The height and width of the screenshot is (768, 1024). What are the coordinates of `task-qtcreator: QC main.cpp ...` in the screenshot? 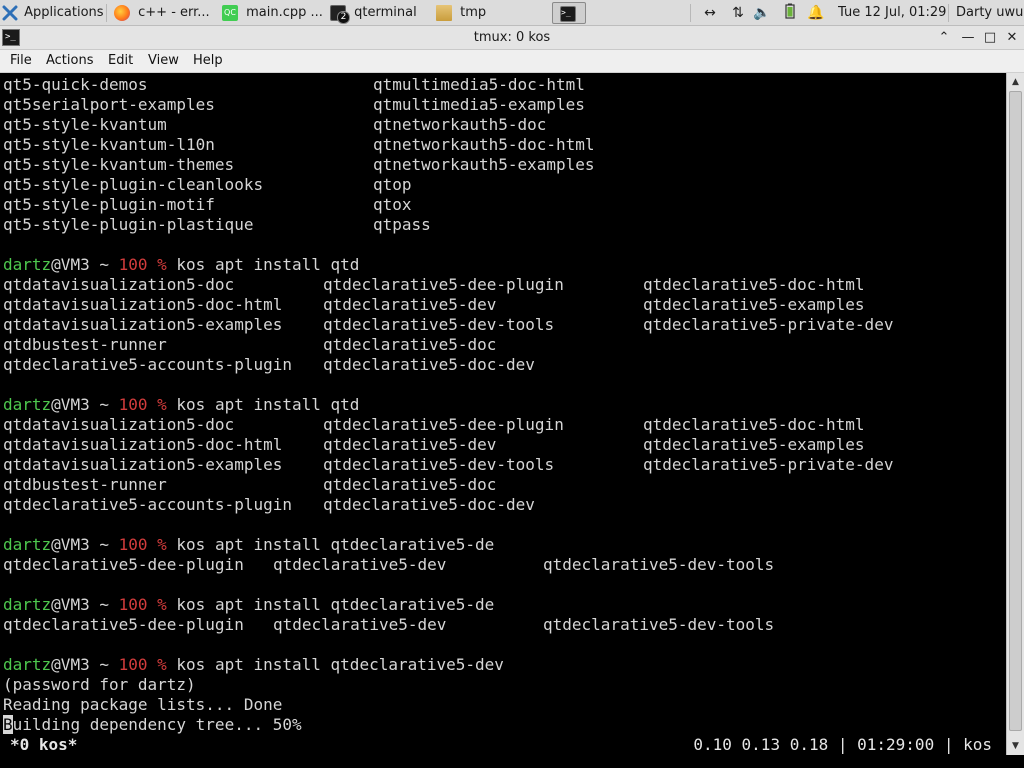 It's located at (275, 13).